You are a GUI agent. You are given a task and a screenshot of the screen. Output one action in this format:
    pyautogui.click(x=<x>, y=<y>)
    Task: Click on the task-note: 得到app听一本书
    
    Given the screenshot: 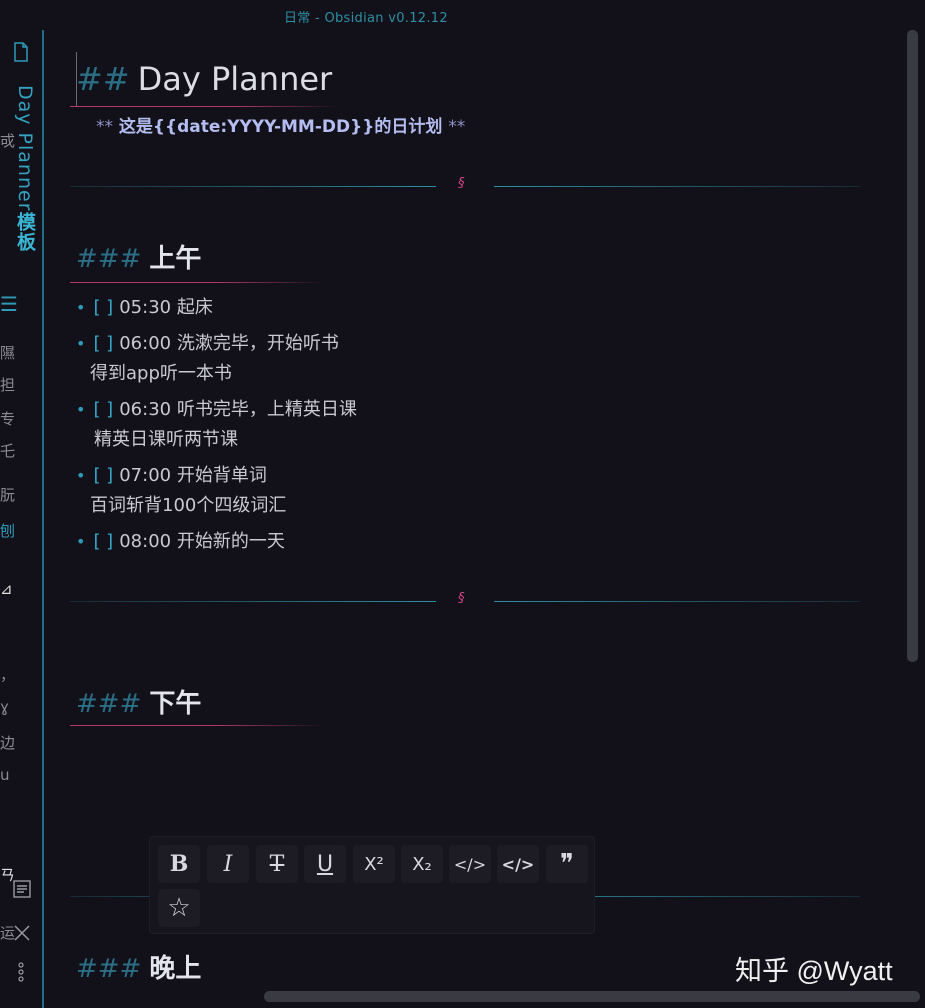 What is the action you would take?
    pyautogui.click(x=161, y=372)
    